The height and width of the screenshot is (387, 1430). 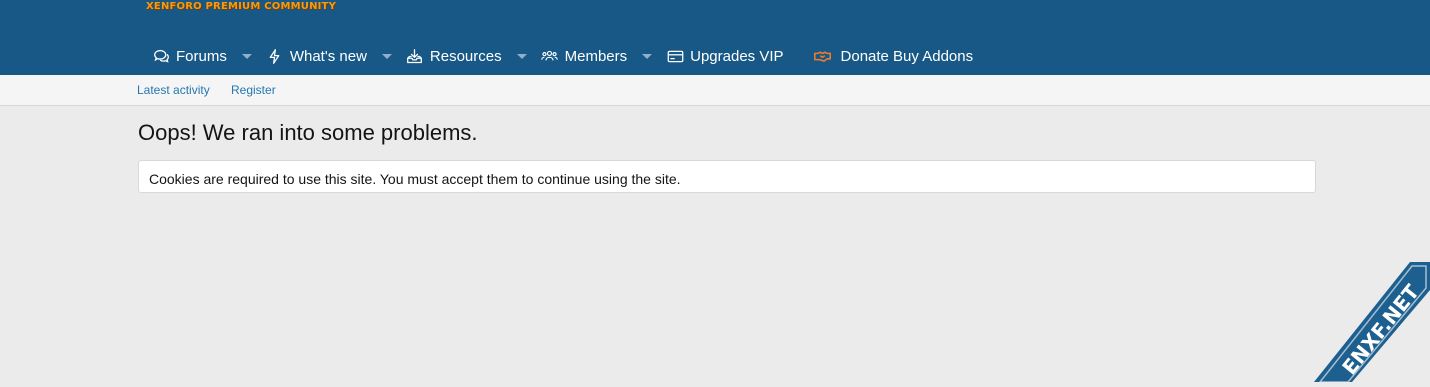 What do you see at coordinates (161, 57) in the screenshot?
I see `comments-icon` at bounding box center [161, 57].